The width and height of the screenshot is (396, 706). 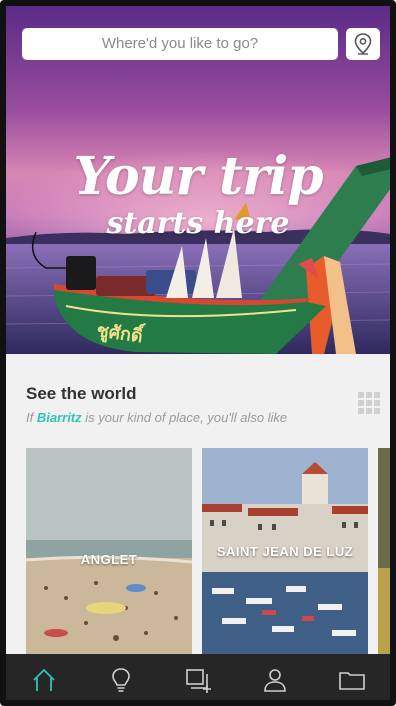 What do you see at coordinates (109, 559) in the screenshot?
I see `card-label-anglet: ANGLET` at bounding box center [109, 559].